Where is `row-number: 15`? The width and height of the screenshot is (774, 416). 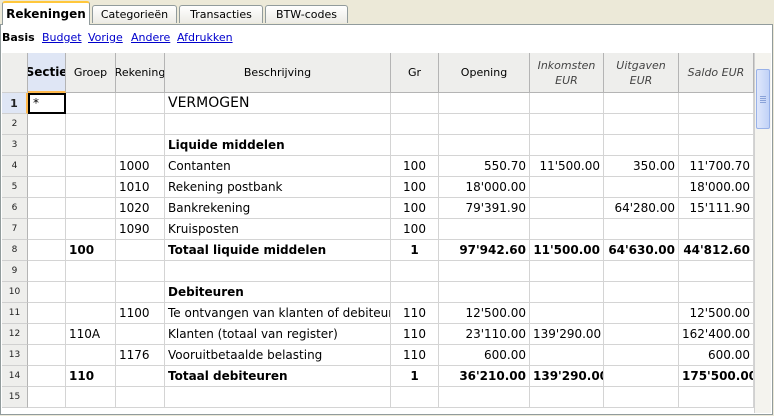
row-number: 15 is located at coordinates (15, 397).